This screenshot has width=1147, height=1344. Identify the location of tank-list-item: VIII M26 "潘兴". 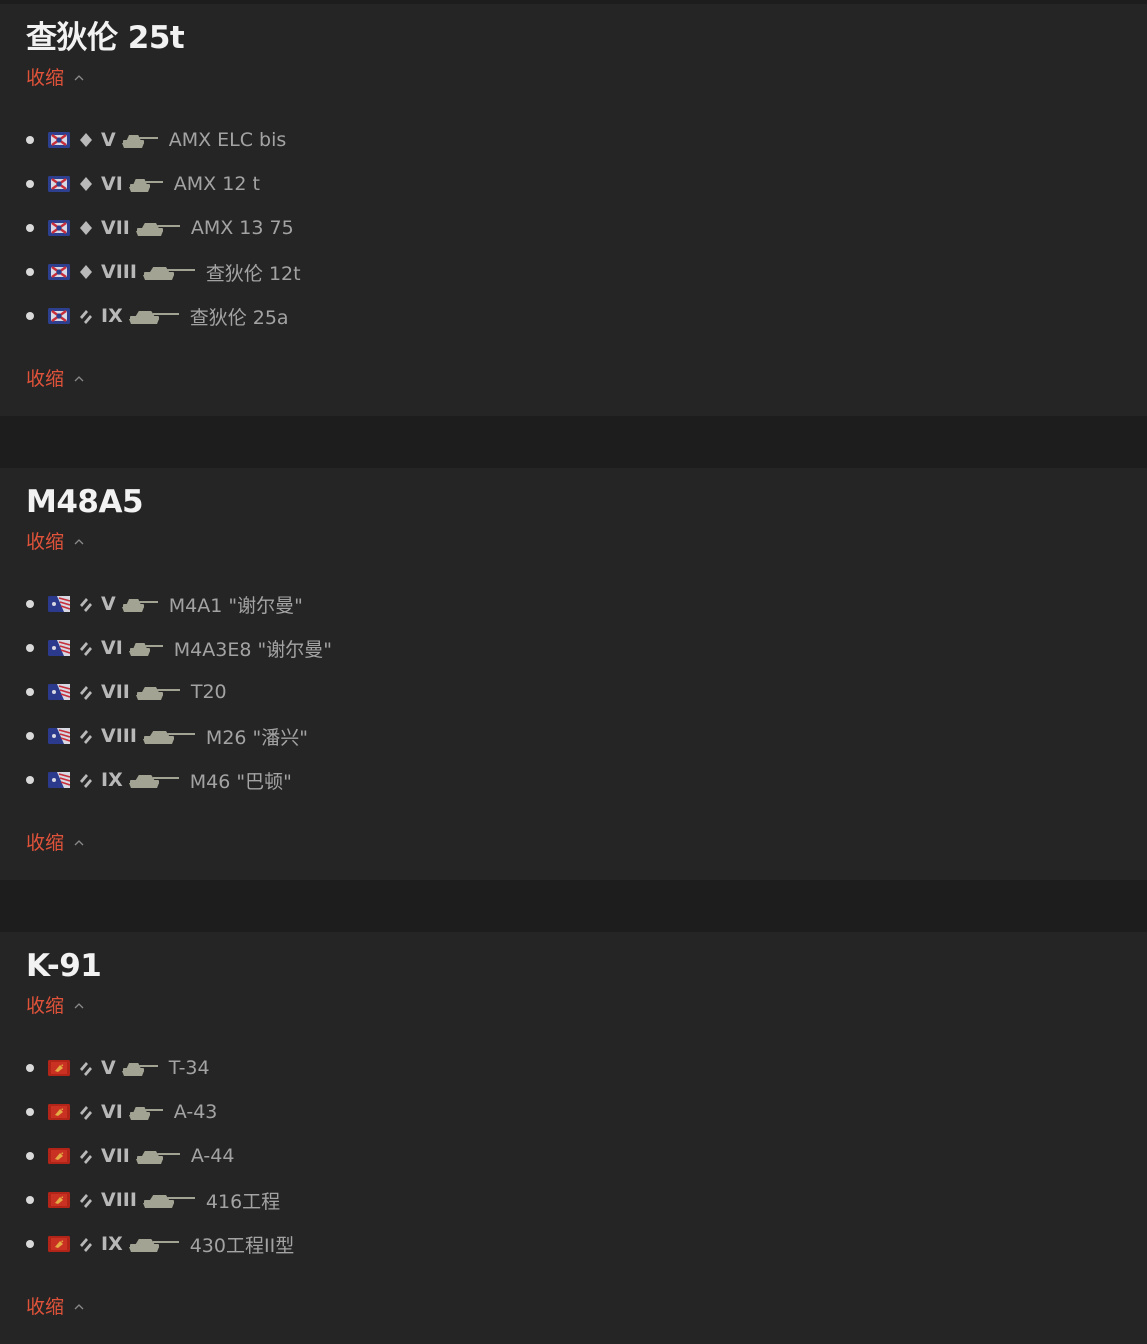
(179, 736).